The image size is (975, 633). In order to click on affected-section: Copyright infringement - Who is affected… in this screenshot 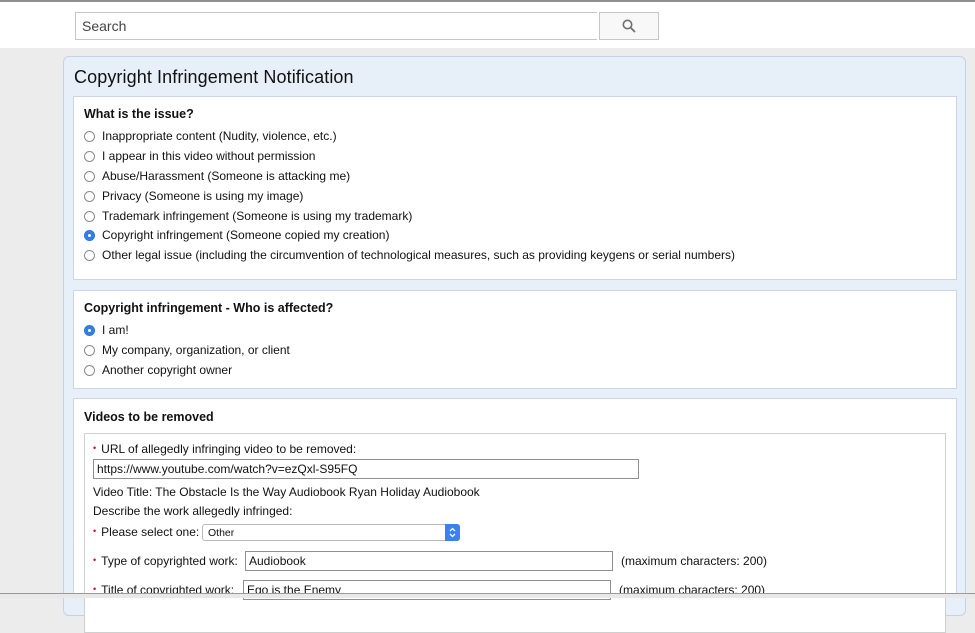, I will do `click(515, 339)`.